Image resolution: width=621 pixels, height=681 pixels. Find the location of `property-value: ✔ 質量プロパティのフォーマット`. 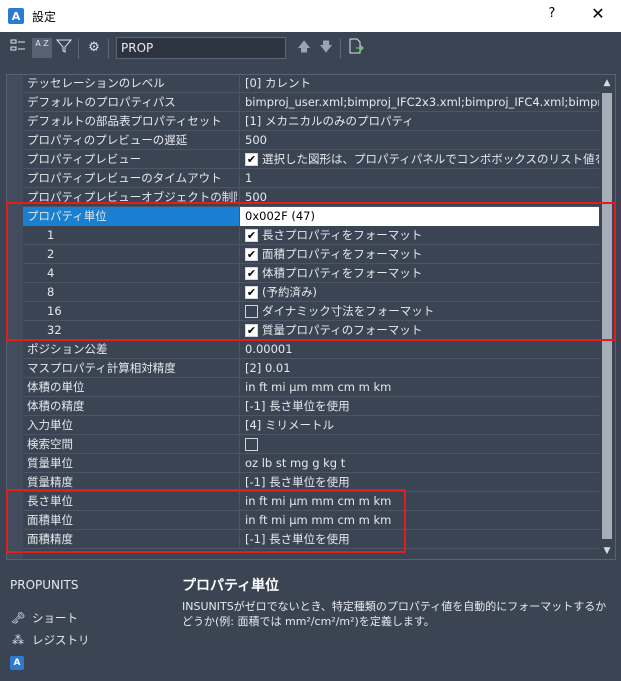

property-value: ✔ 質量プロパティのフォーマット is located at coordinates (422, 330).